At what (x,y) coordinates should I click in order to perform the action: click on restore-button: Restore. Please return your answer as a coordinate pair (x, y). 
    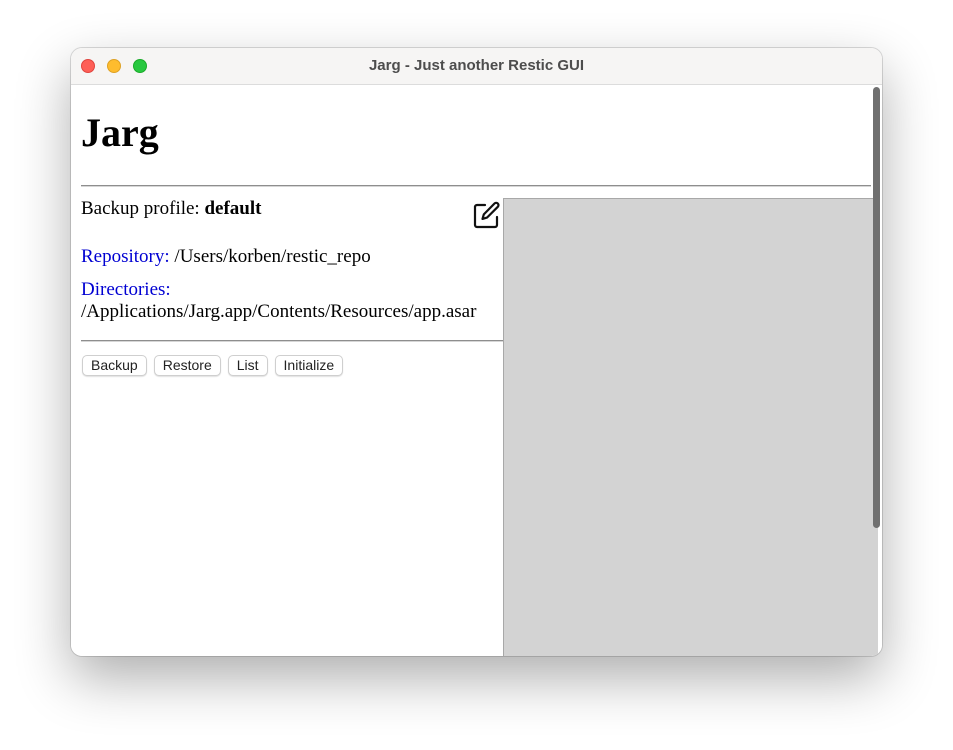
    Looking at the image, I should click on (187, 365).